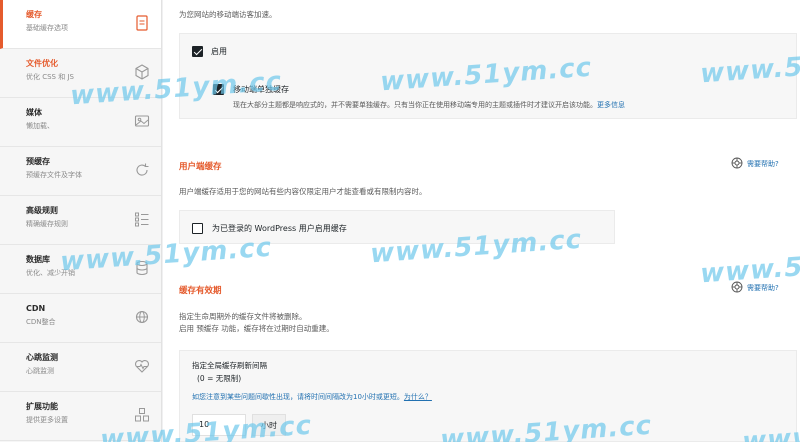  What do you see at coordinates (142, 170) in the screenshot?
I see `refresh-icon` at bounding box center [142, 170].